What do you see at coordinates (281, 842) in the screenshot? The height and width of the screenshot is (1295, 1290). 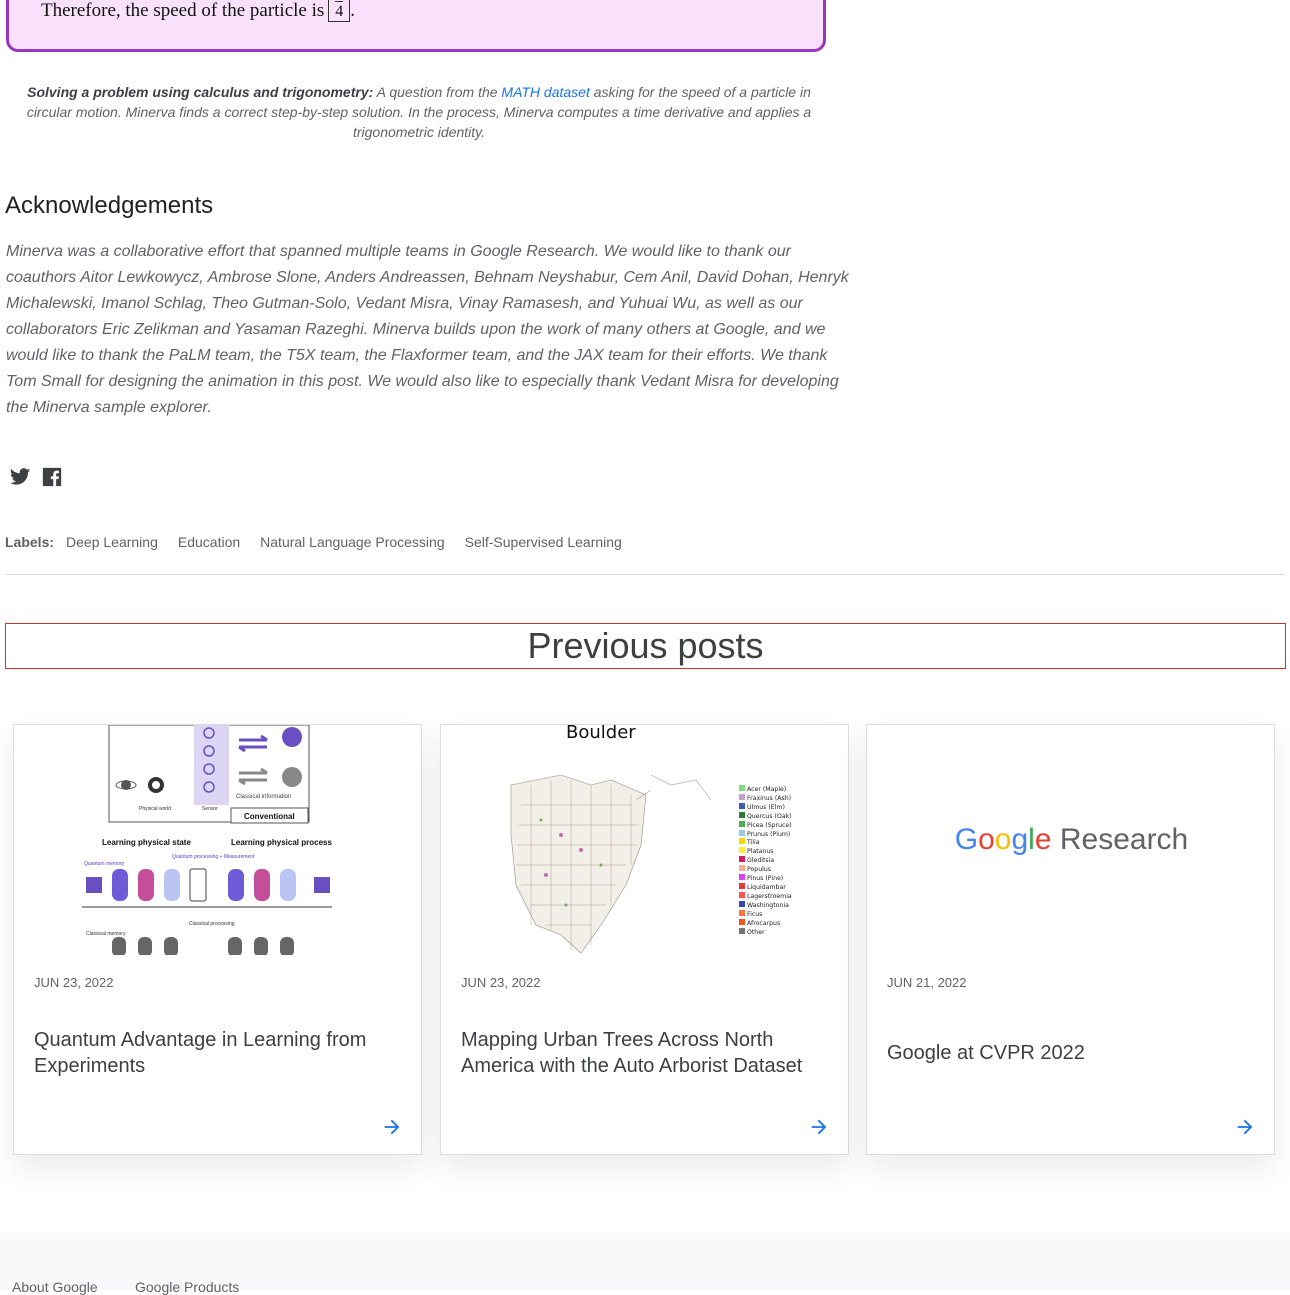 I see `thumb-process: Learning physical process` at bounding box center [281, 842].